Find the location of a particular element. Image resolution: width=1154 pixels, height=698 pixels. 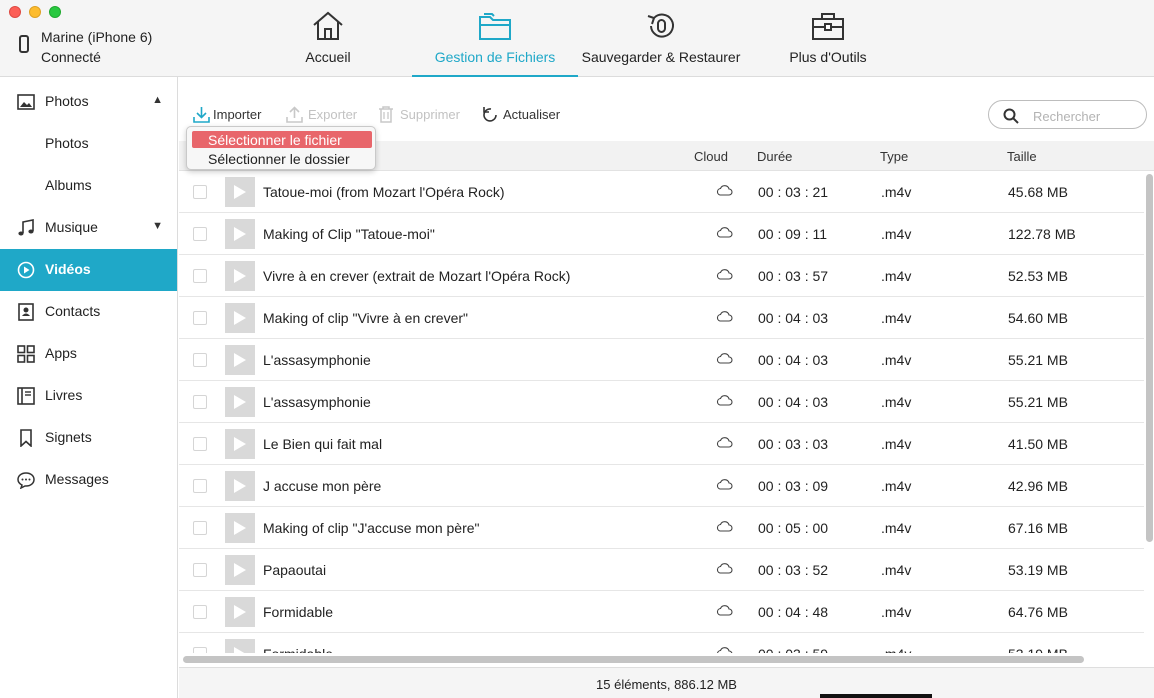

table-row: Formidable 00 : 04 : 48 .m4v 64.76 MB is located at coordinates (661, 612).